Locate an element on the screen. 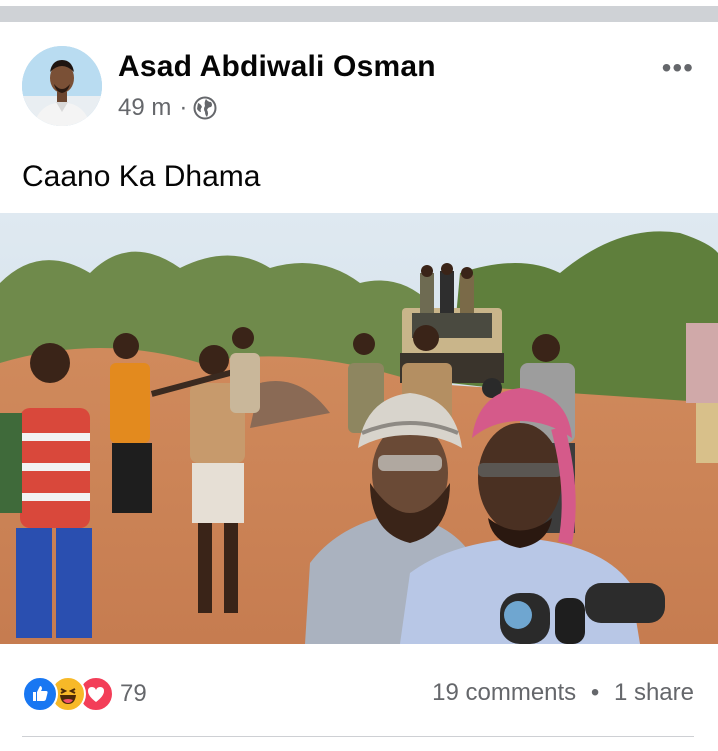 This screenshot has width=718, height=751. post-caption: Caano Ka Dhama is located at coordinates (141, 176).